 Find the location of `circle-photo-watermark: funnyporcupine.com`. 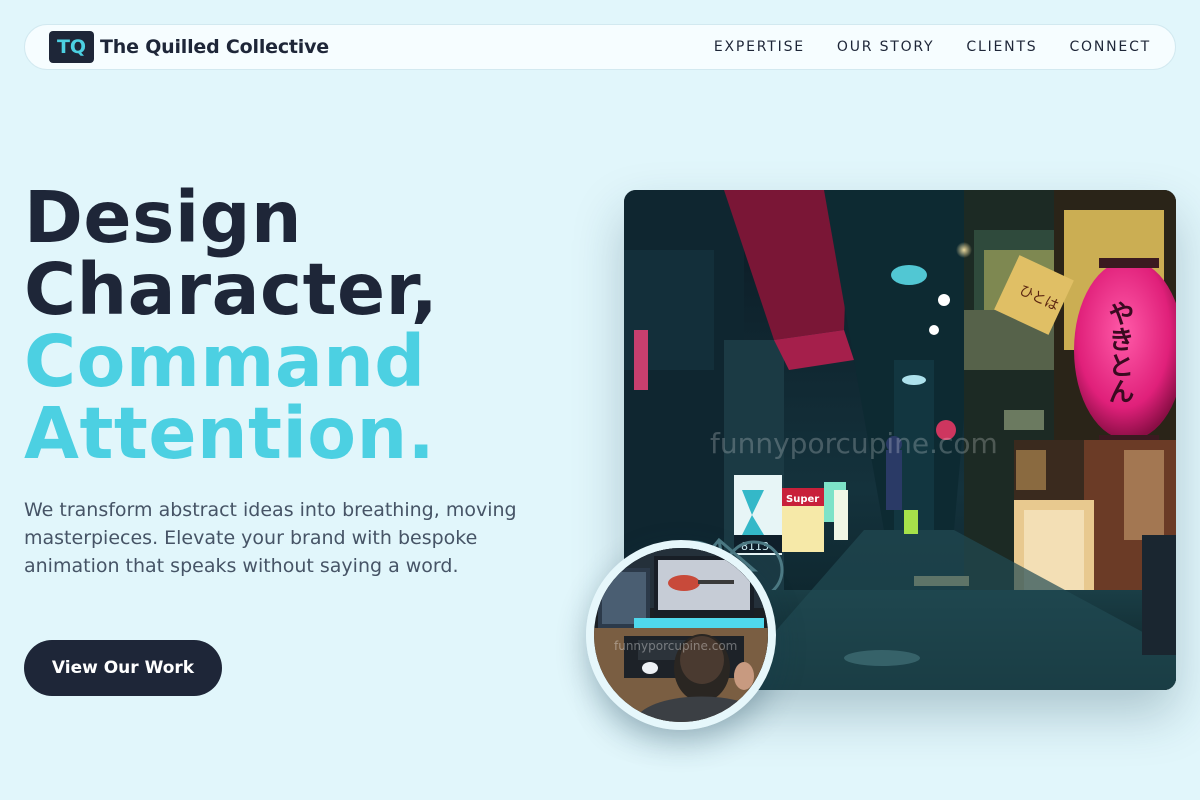

circle-photo-watermark: funnyporcupine.com is located at coordinates (675, 646).